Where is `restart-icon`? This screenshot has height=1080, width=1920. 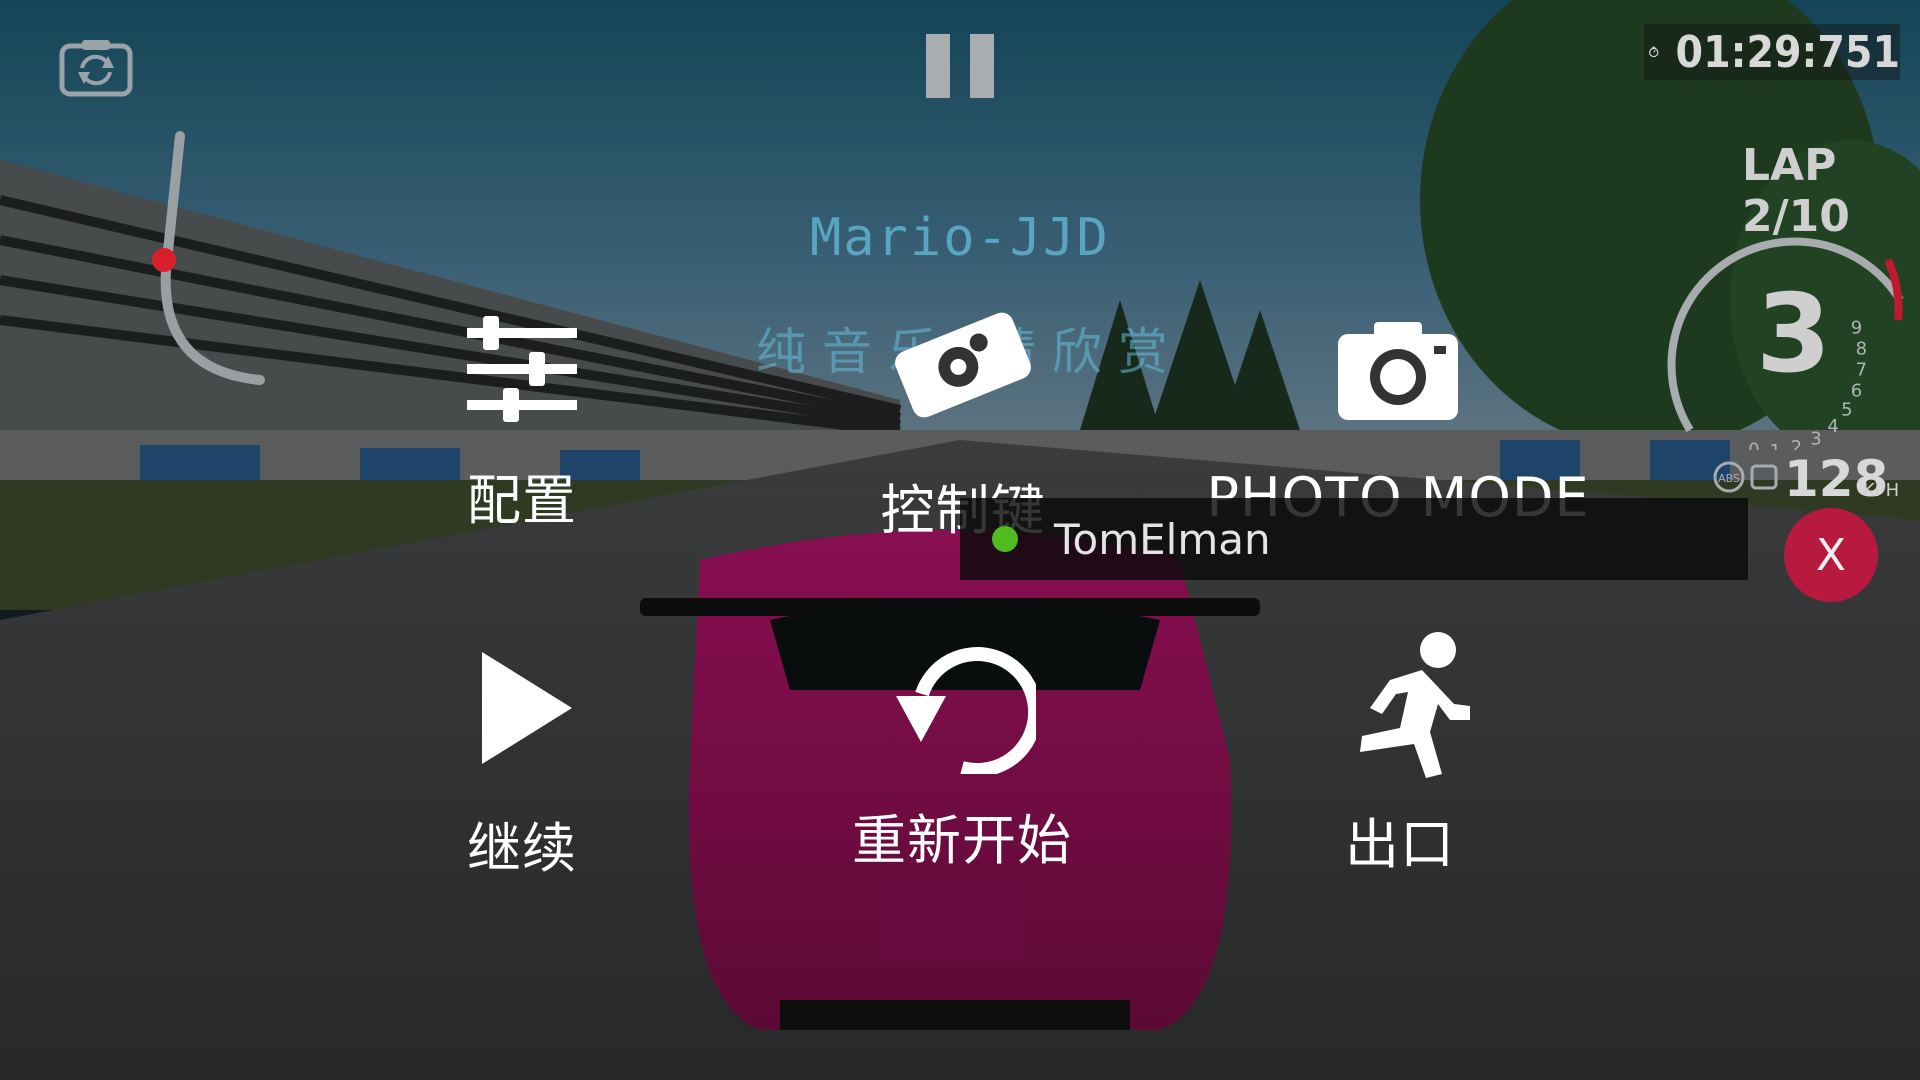
restart-icon is located at coordinates (966, 710).